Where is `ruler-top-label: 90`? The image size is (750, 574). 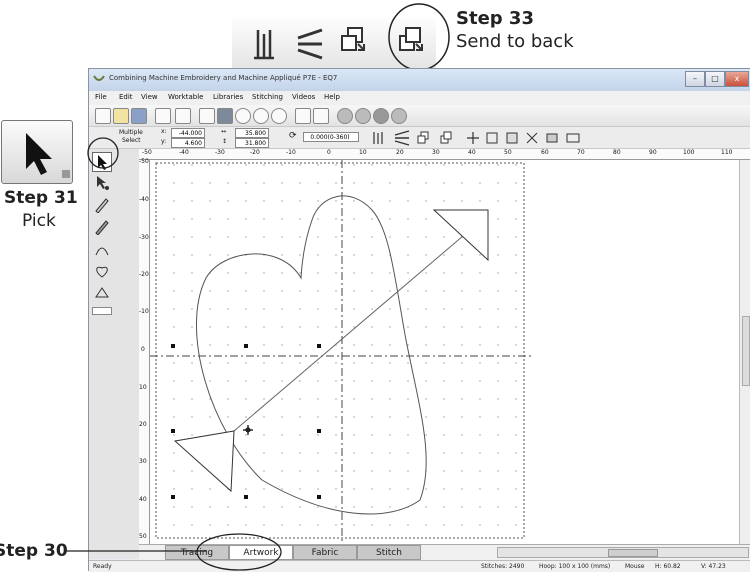 ruler-top-label: 90 is located at coordinates (653, 152).